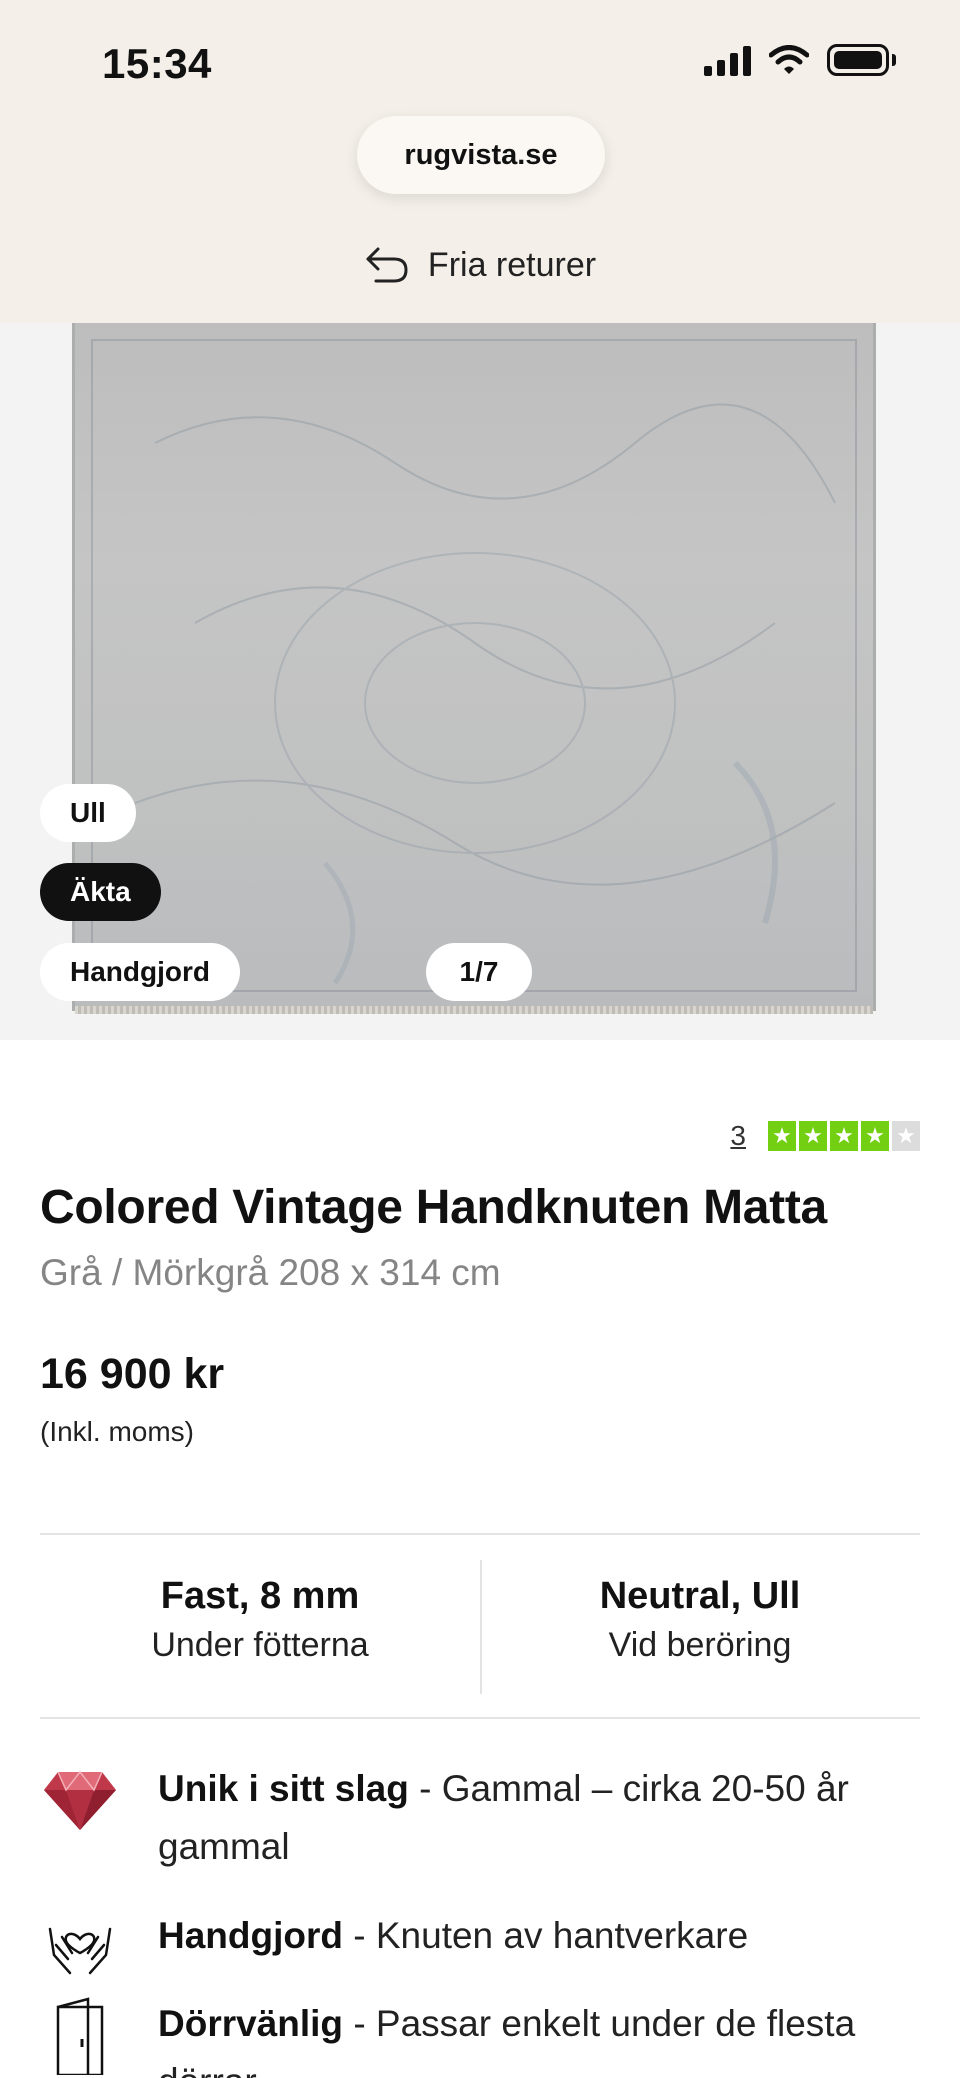 Image resolution: width=960 pixels, height=2078 pixels. I want to click on product-variant: Grå / Mörkgrå 208 x 314 cm, so click(270, 1272).